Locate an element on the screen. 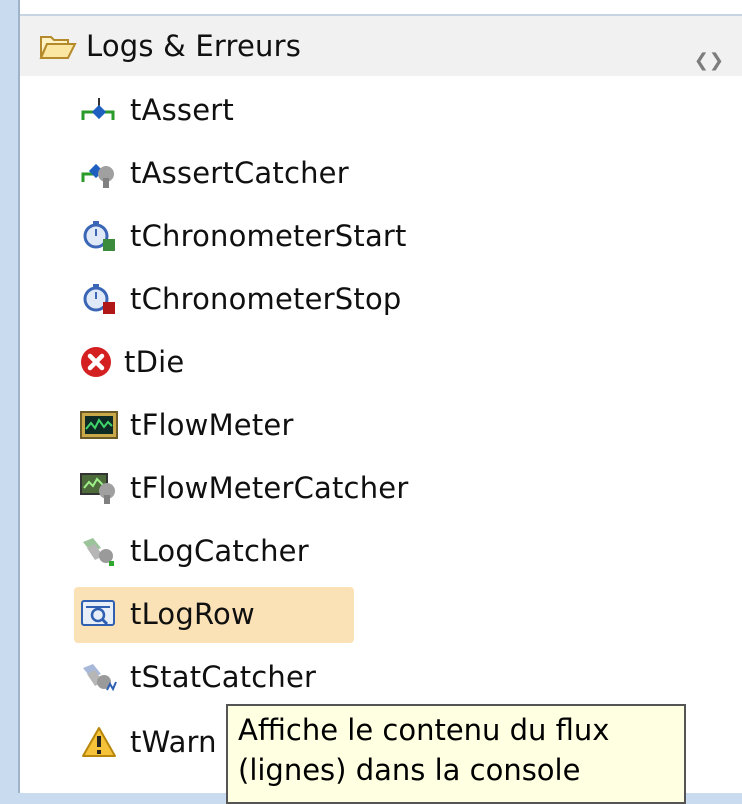 The image size is (742, 804). palette-item-tassertcatcher: tAssertCatcher is located at coordinates (212, 173).